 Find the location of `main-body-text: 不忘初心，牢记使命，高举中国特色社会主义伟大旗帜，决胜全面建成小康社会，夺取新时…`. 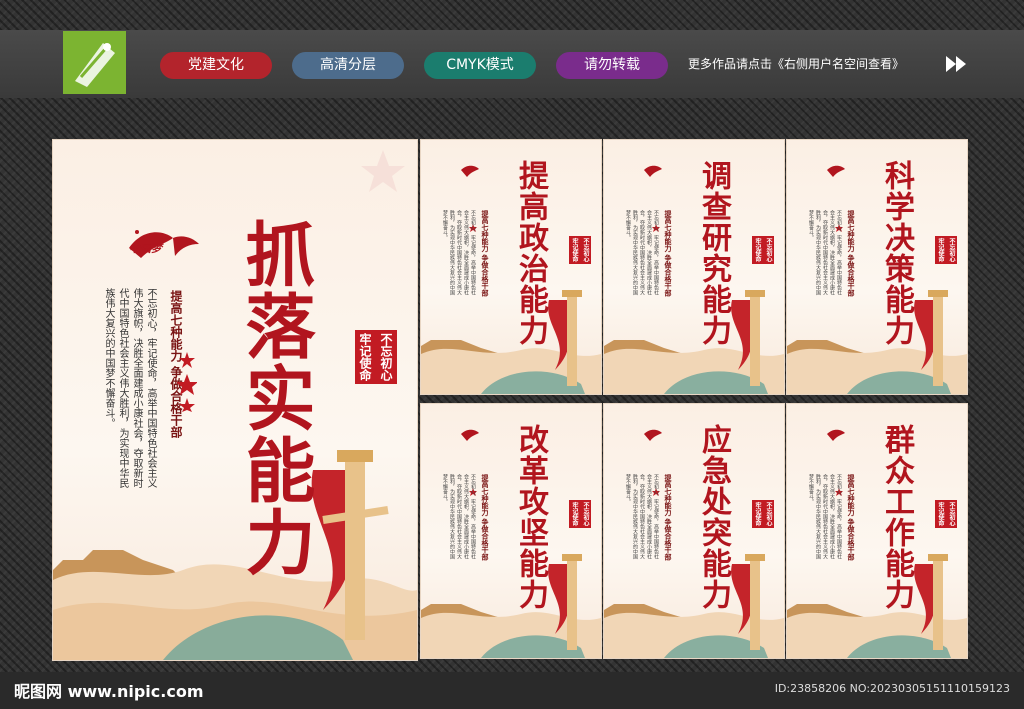

main-body-text: 不忘初心，牢记使命，高举中国特色社会主义伟大旗帜，决胜全面建成小康社会，夺取新时… is located at coordinates (129, 388).